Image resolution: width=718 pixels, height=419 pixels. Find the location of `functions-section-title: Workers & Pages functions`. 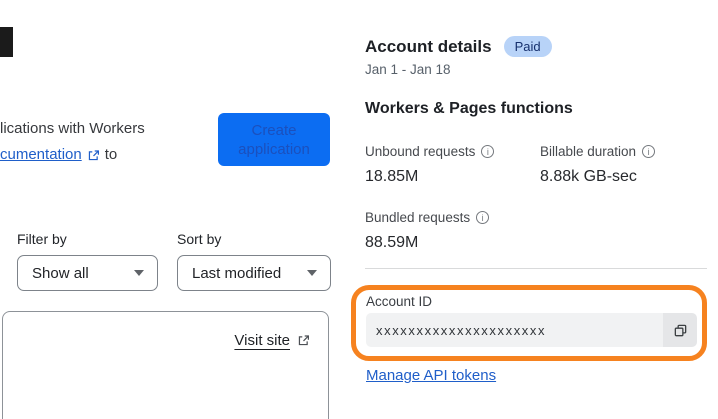

functions-section-title: Workers & Pages functions is located at coordinates (469, 108).